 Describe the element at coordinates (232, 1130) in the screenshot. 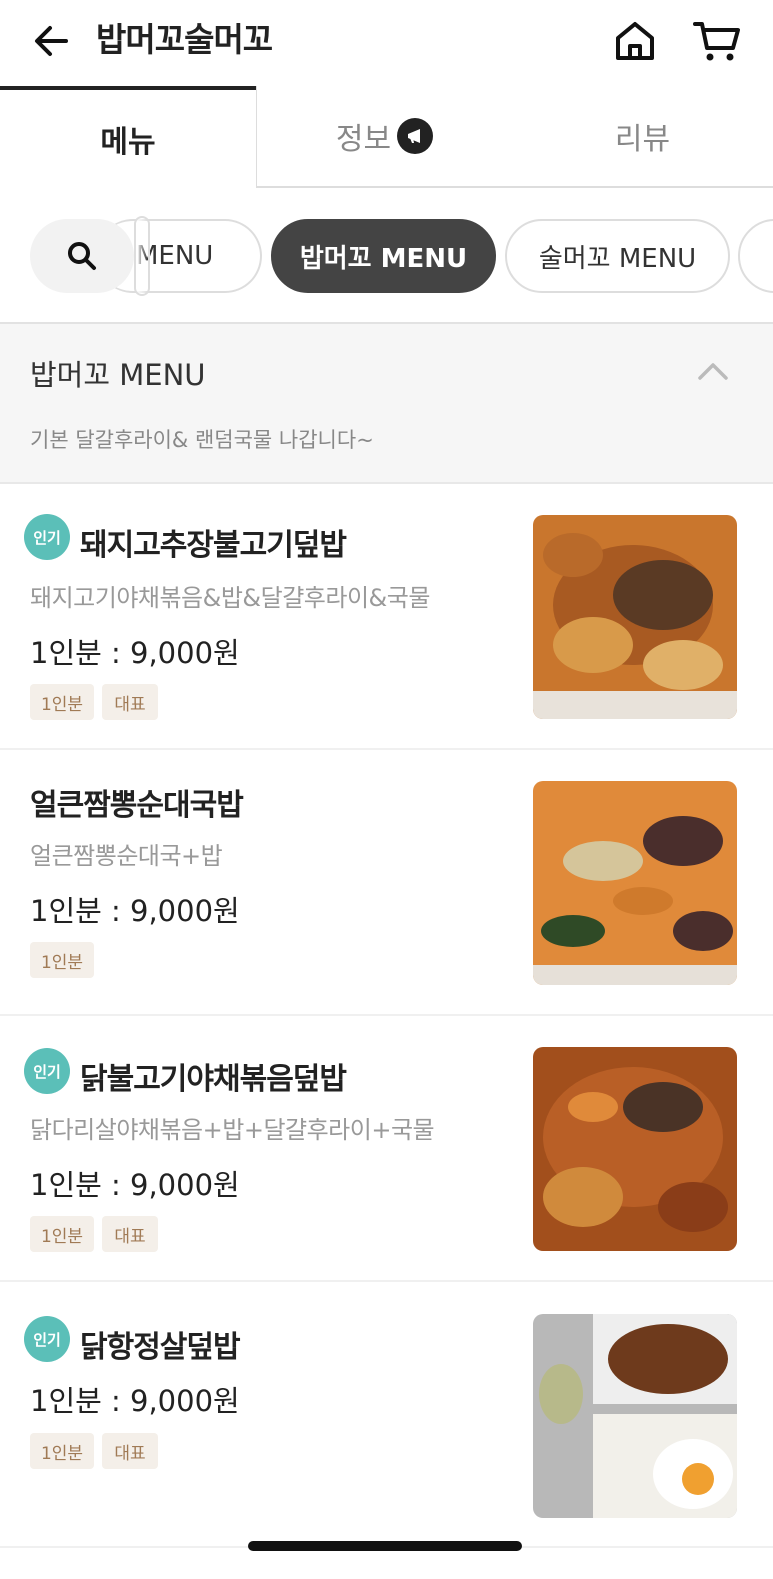

I see `item-description: 닭다리살야채볶음+밥+달걀후라이+국물` at that location.